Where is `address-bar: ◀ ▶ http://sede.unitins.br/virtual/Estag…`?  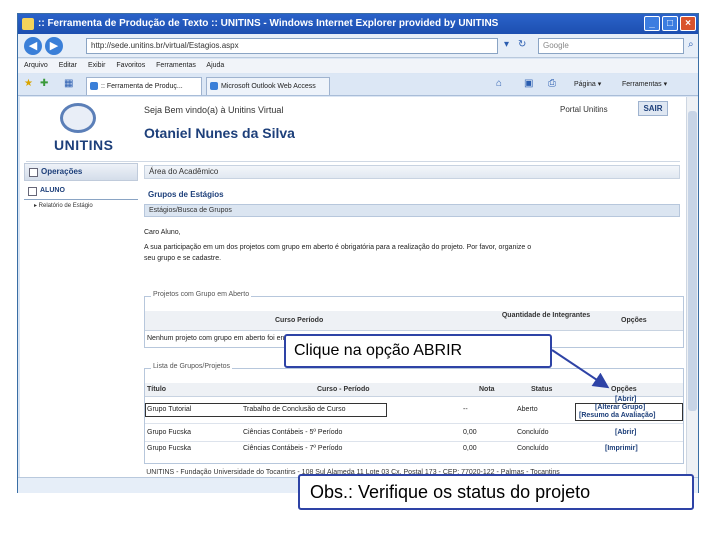
address-bar: ◀ ▶ http://sede.unitins.br/virtual/Estag… is located at coordinates (358, 46).